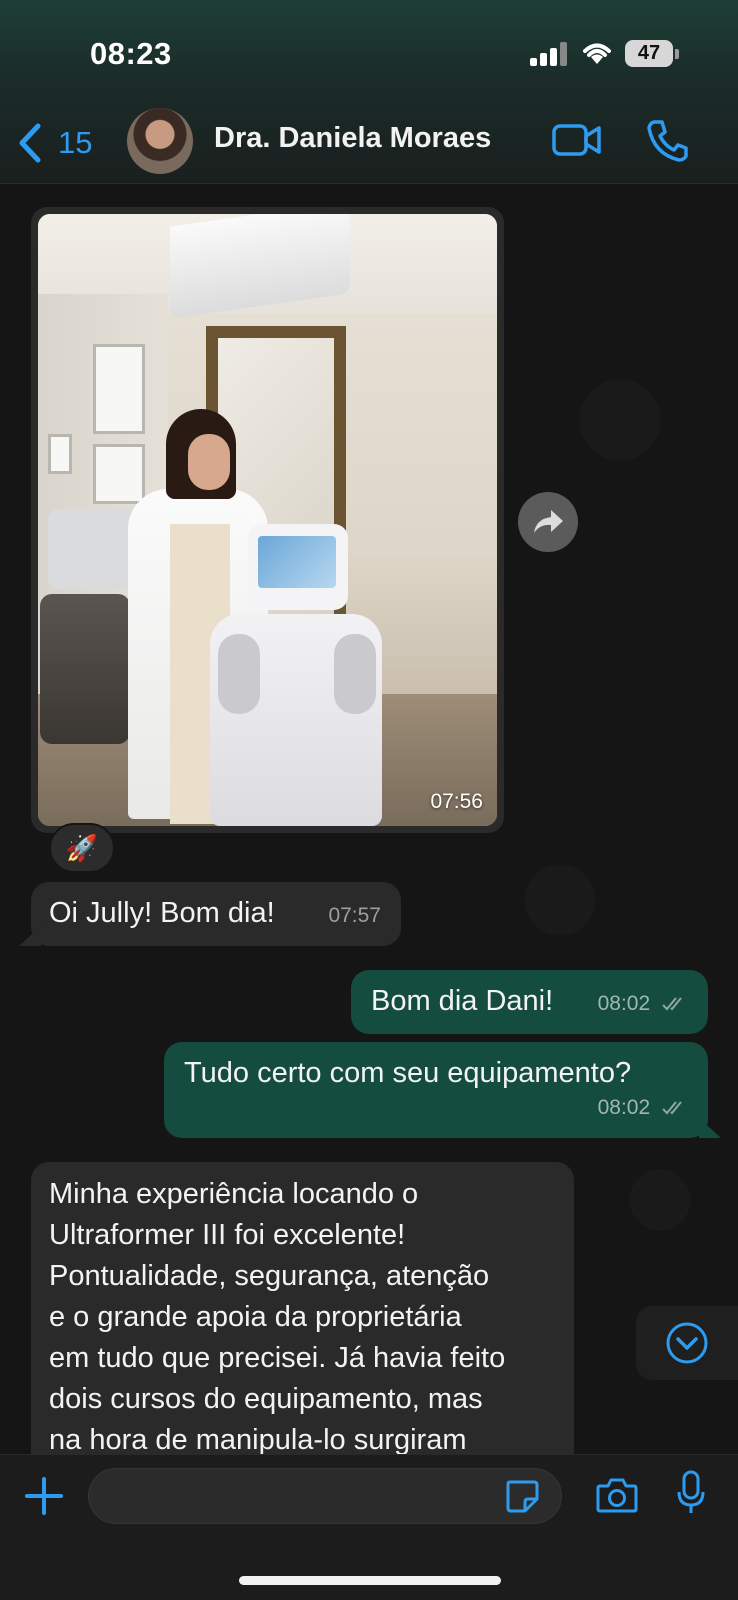 The height and width of the screenshot is (1600, 738). Describe the element at coordinates (522, 1496) in the screenshot. I see `sticker-icon` at that location.